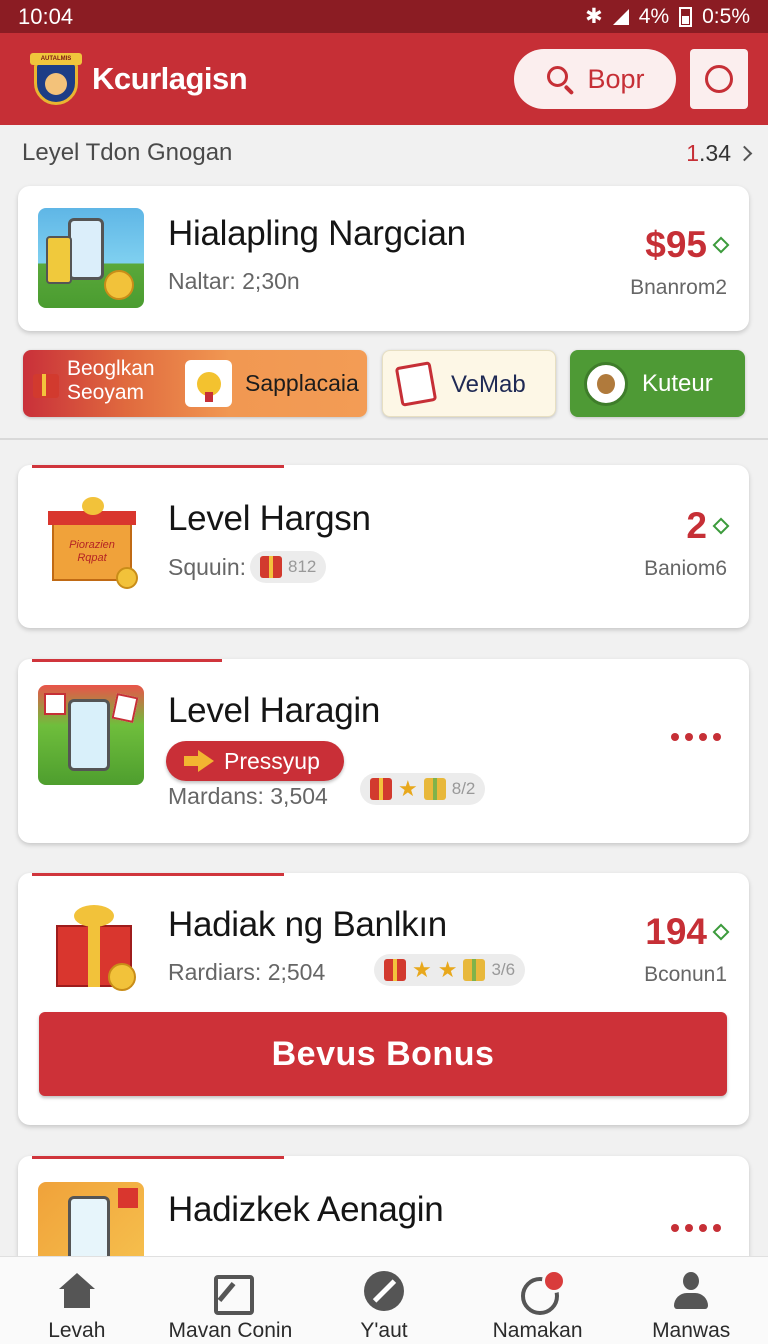  I want to click on bluetooth-icon: ✱, so click(594, 16).